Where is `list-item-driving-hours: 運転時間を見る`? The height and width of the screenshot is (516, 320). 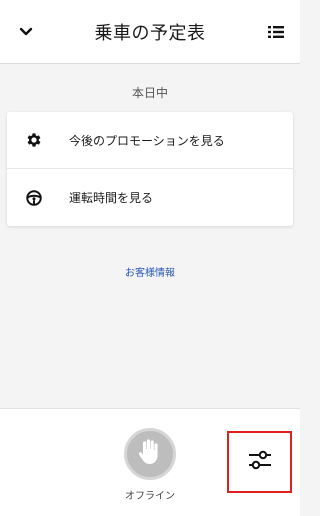 list-item-driving-hours: 運転時間を見る is located at coordinates (150, 197).